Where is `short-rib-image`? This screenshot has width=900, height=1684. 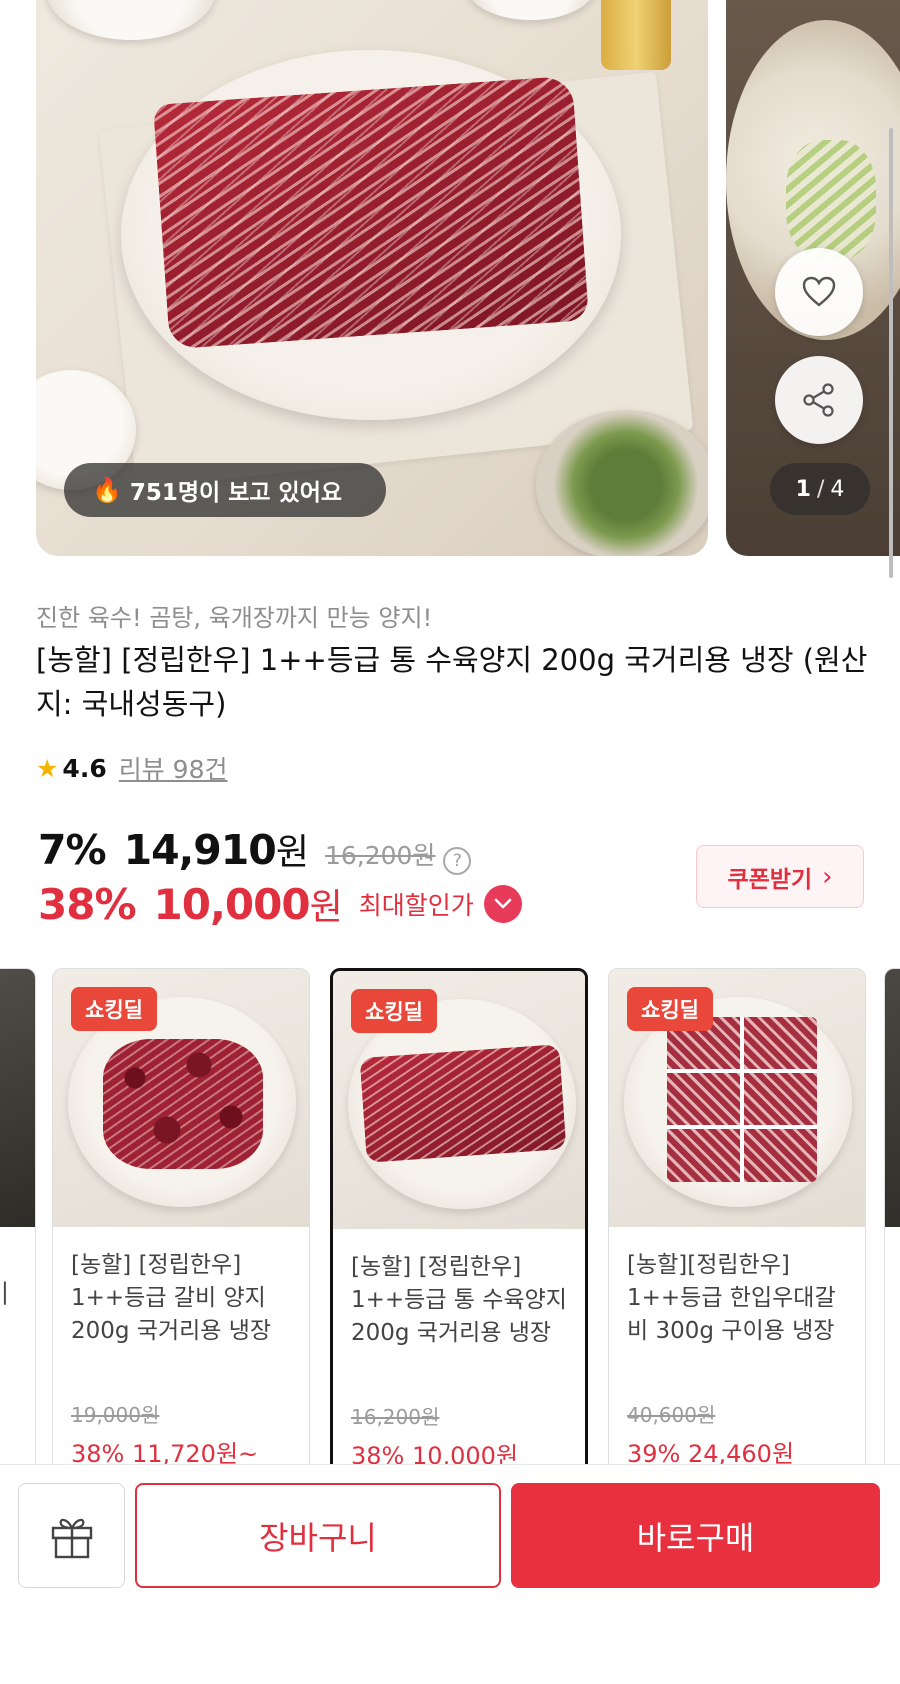
short-rib-image is located at coordinates (742, 1099).